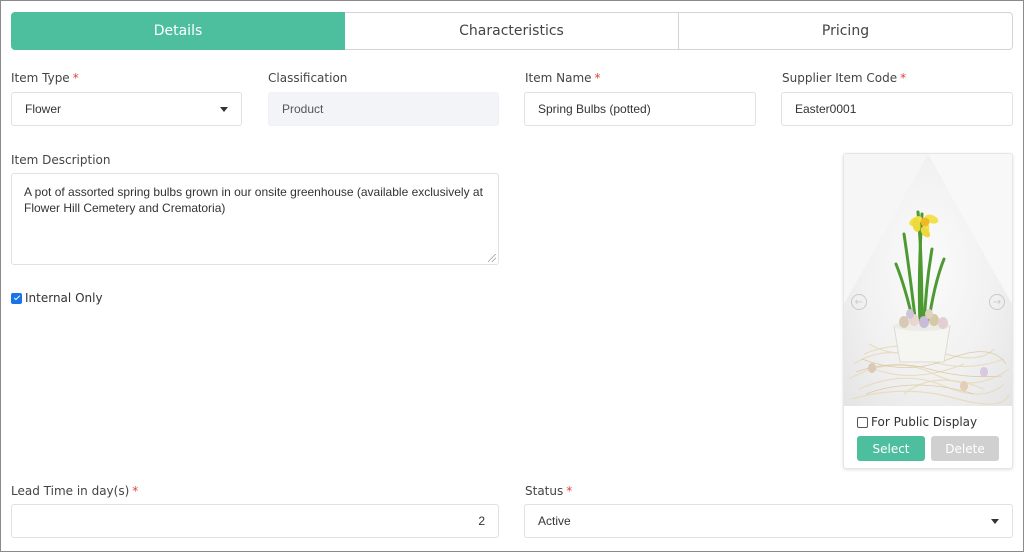 The image size is (1024, 552). I want to click on tab-characteristics: Characteristics, so click(512, 31).